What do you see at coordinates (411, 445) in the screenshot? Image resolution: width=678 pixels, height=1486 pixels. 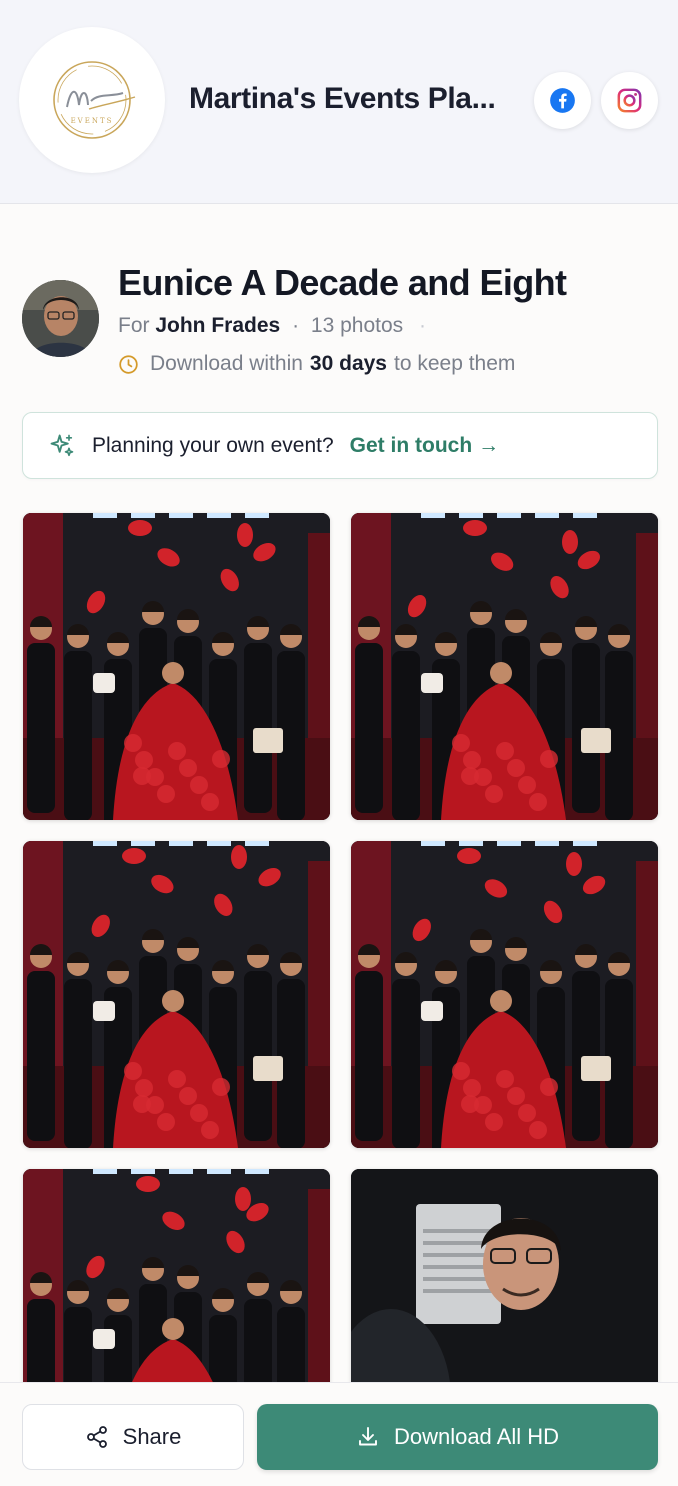 I see `get-in-touch-label: Get in touch` at bounding box center [411, 445].